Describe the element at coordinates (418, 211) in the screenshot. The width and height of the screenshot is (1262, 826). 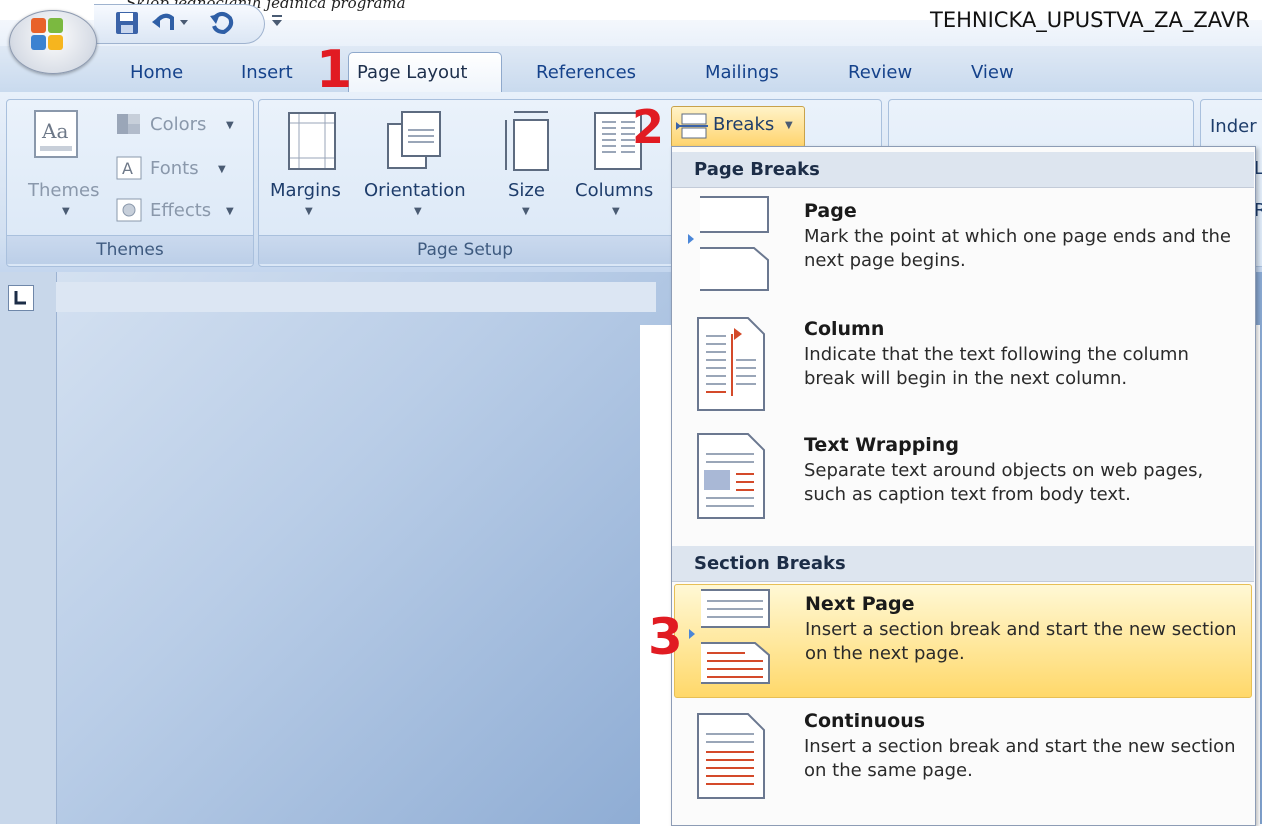
I see `orientation-caret: ▼` at that location.